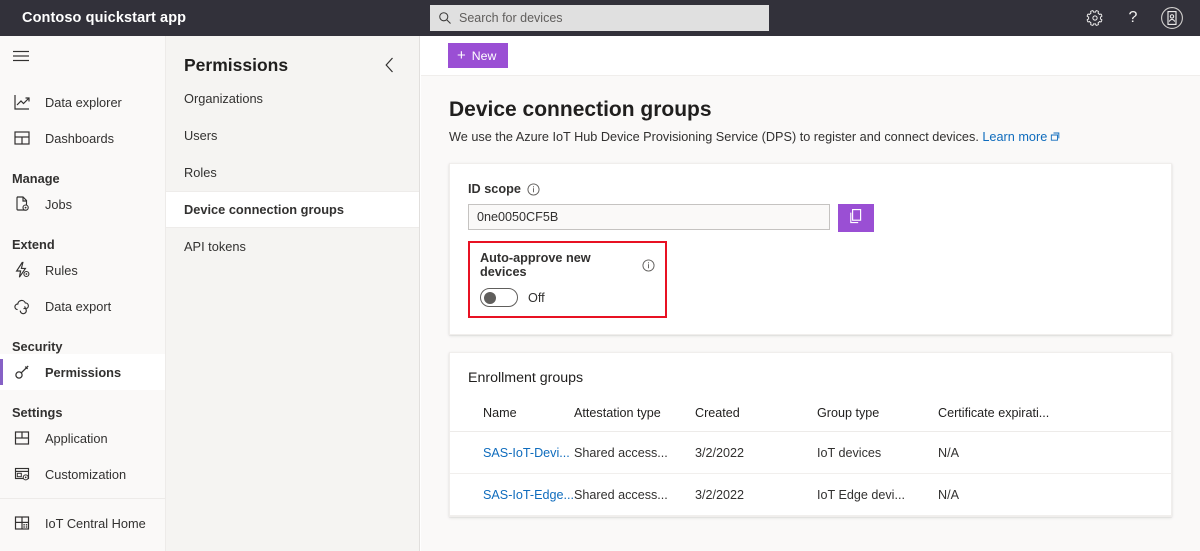  Describe the element at coordinates (22, 204) in the screenshot. I see `jobs-icon` at that location.